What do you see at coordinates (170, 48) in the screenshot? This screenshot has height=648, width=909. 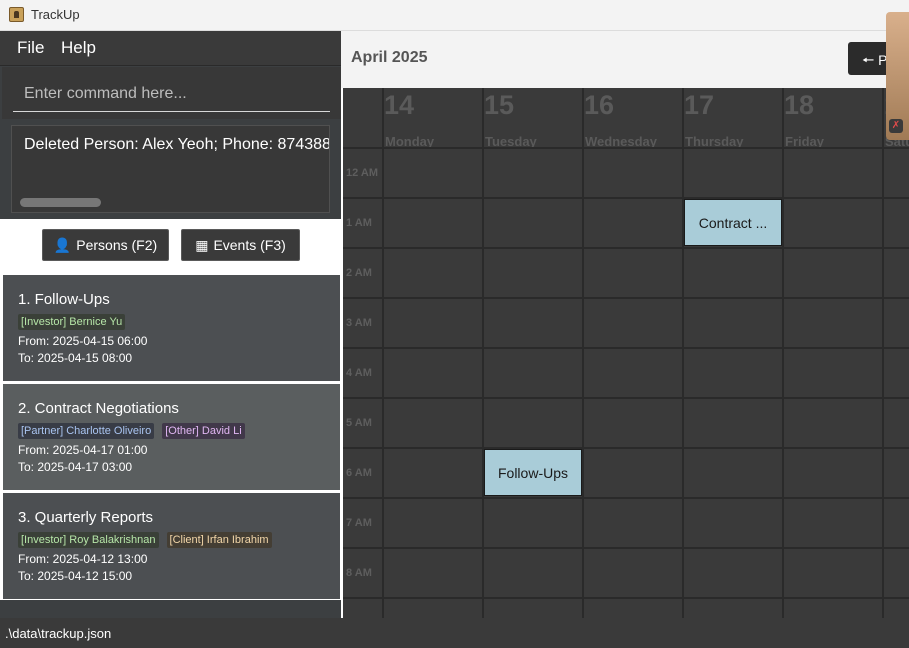 I see `menu-bar: File Help` at bounding box center [170, 48].